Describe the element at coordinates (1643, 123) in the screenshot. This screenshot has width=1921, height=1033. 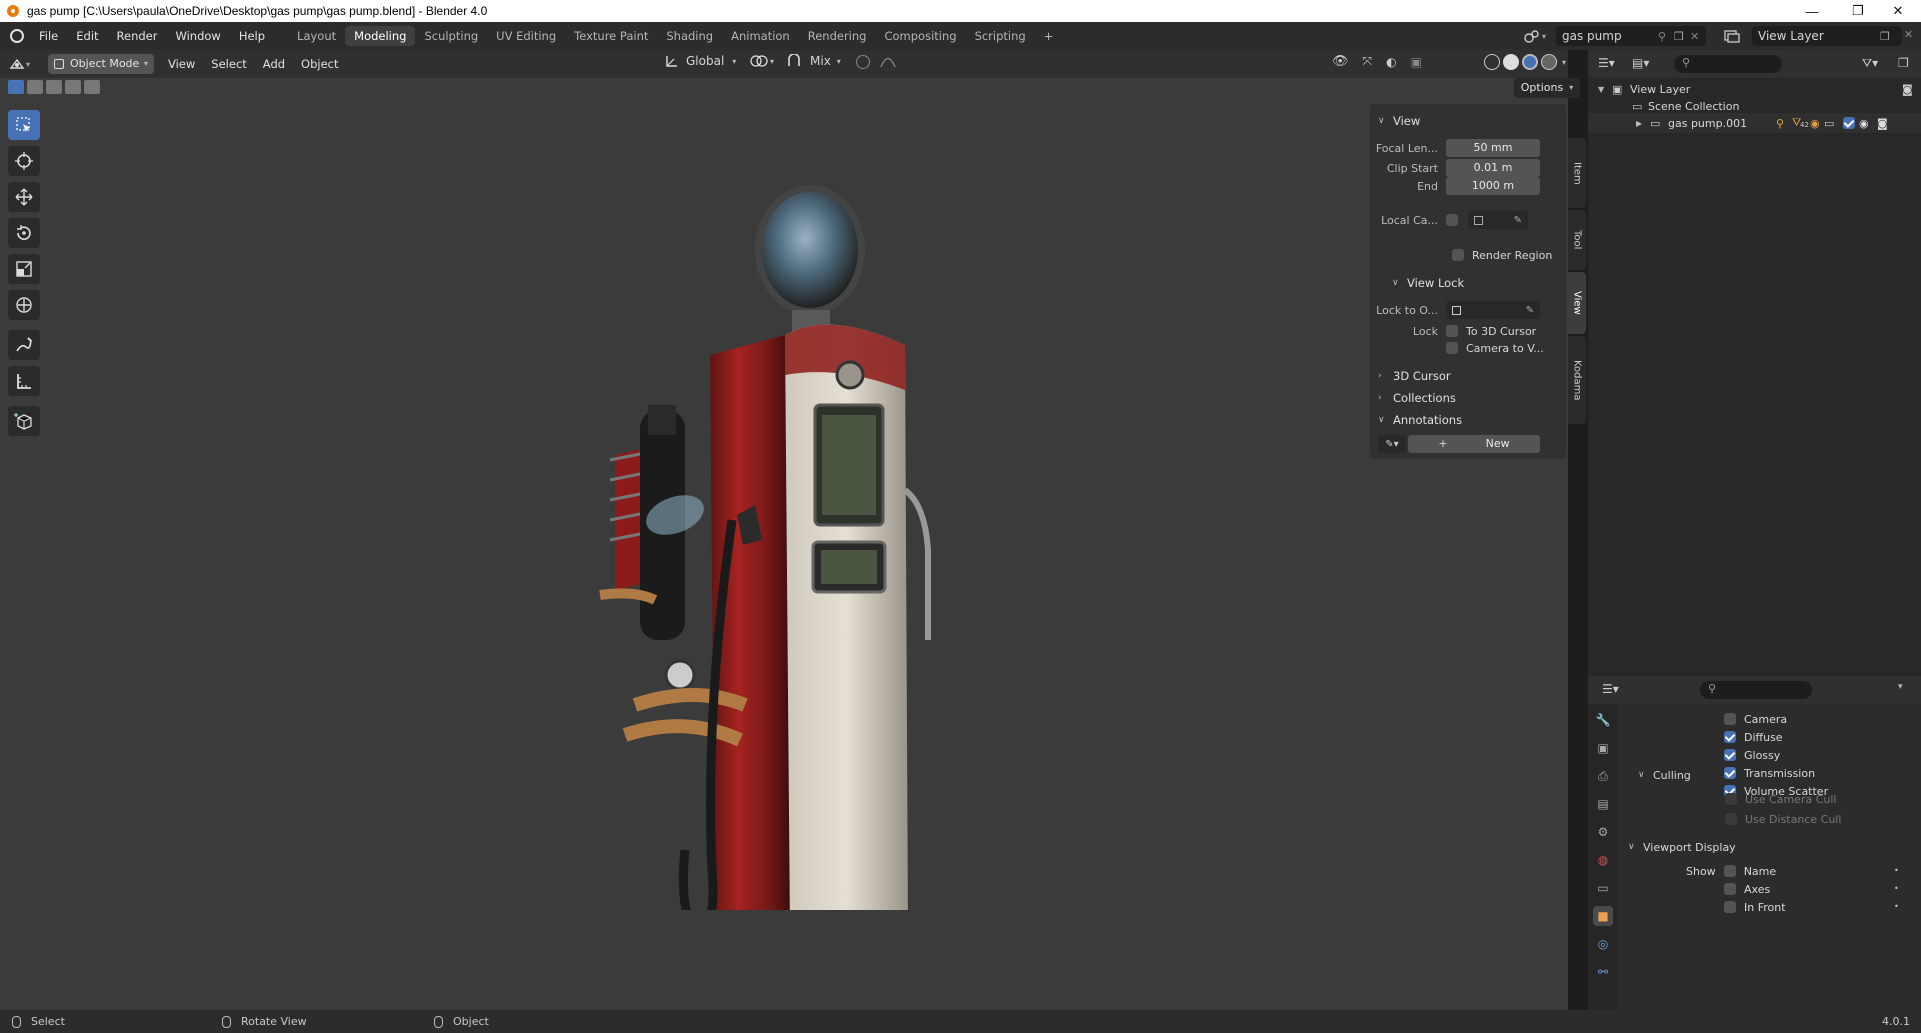
I see `expand-arrow-icon: ▶` at that location.